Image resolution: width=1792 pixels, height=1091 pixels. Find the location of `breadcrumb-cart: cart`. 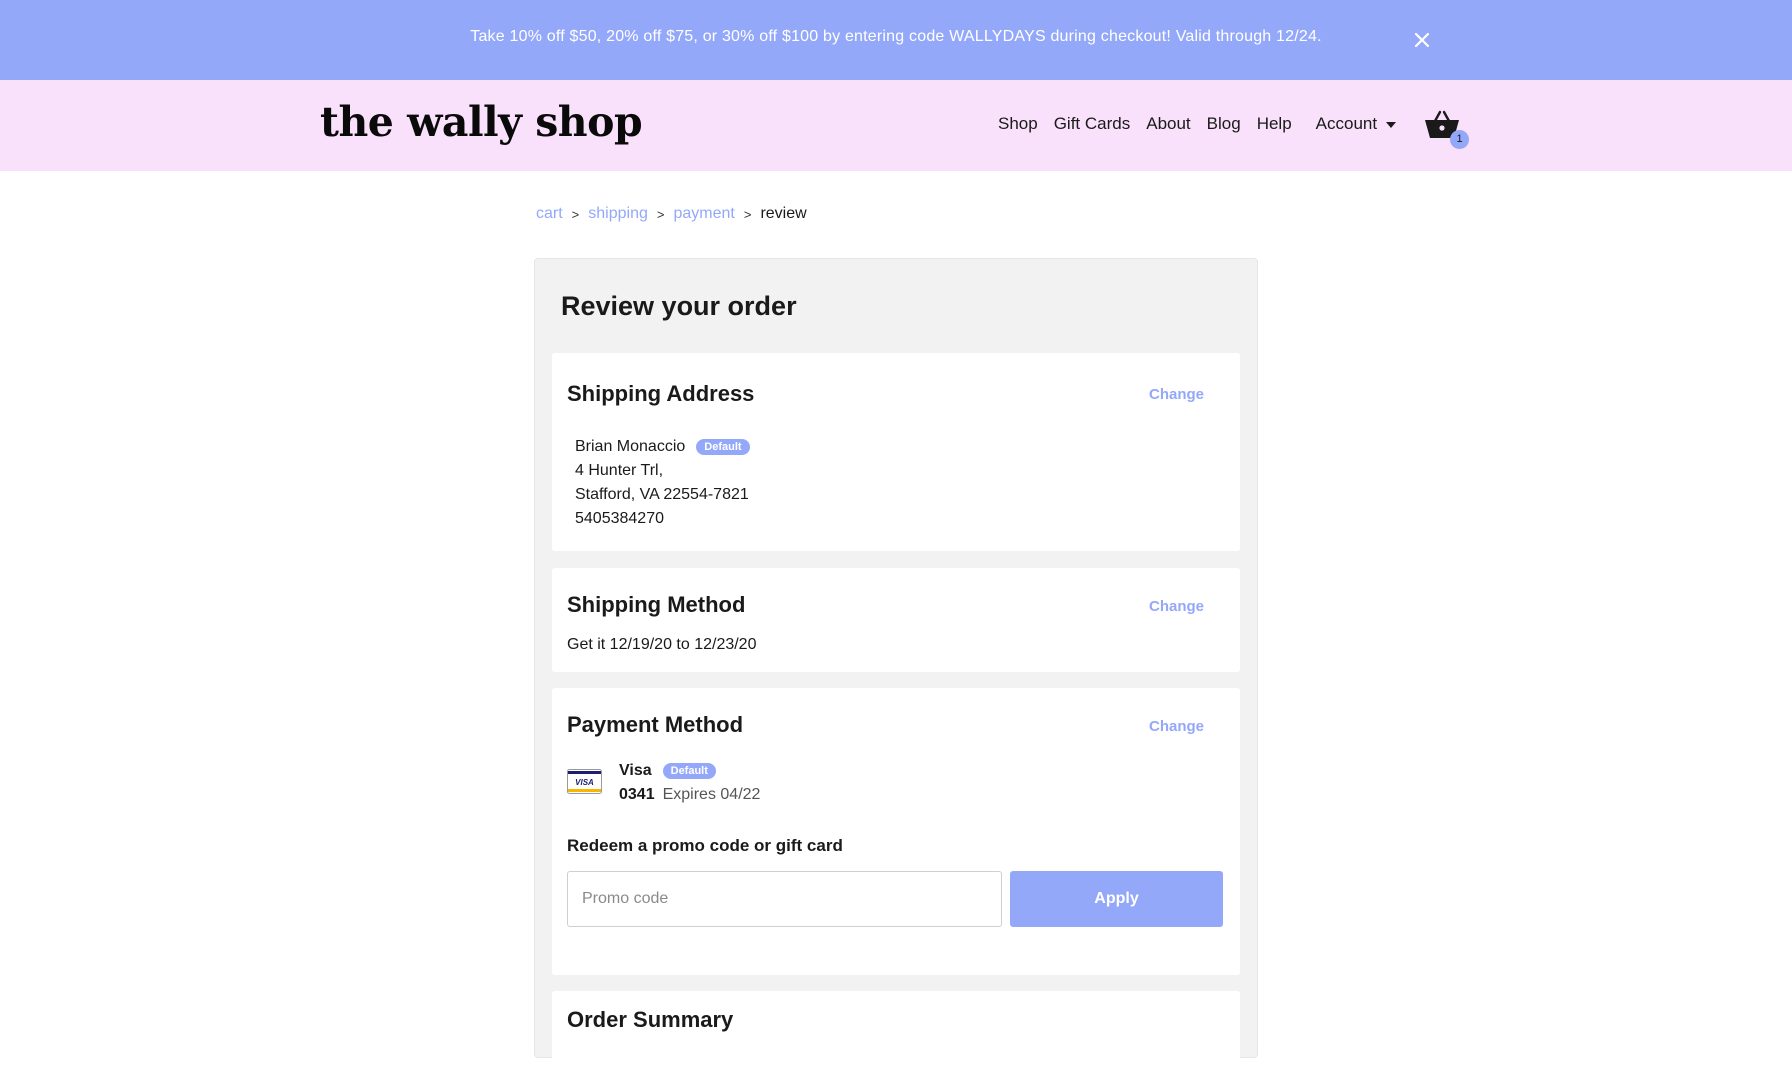

breadcrumb-cart: cart is located at coordinates (549, 214).